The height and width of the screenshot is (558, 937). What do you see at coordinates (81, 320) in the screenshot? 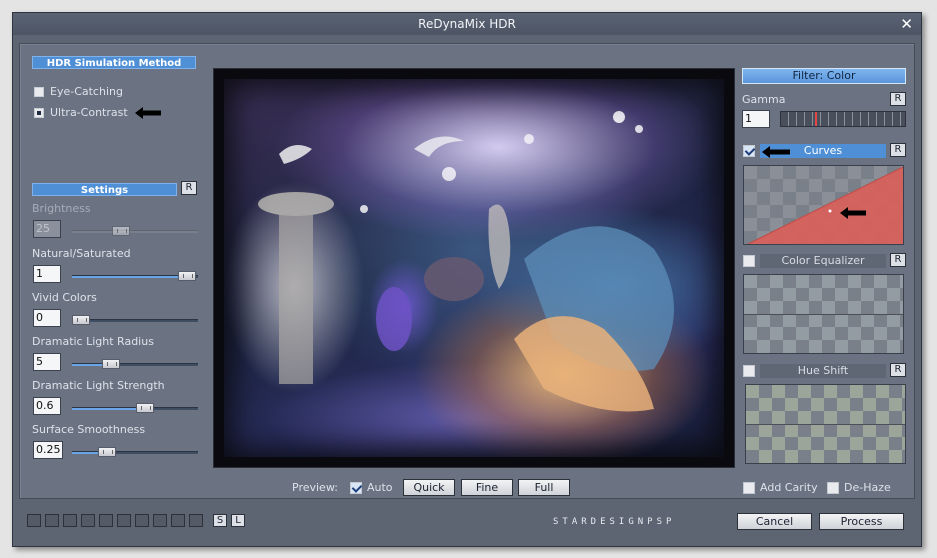
I see `vivid-colors-slider-thumb` at bounding box center [81, 320].